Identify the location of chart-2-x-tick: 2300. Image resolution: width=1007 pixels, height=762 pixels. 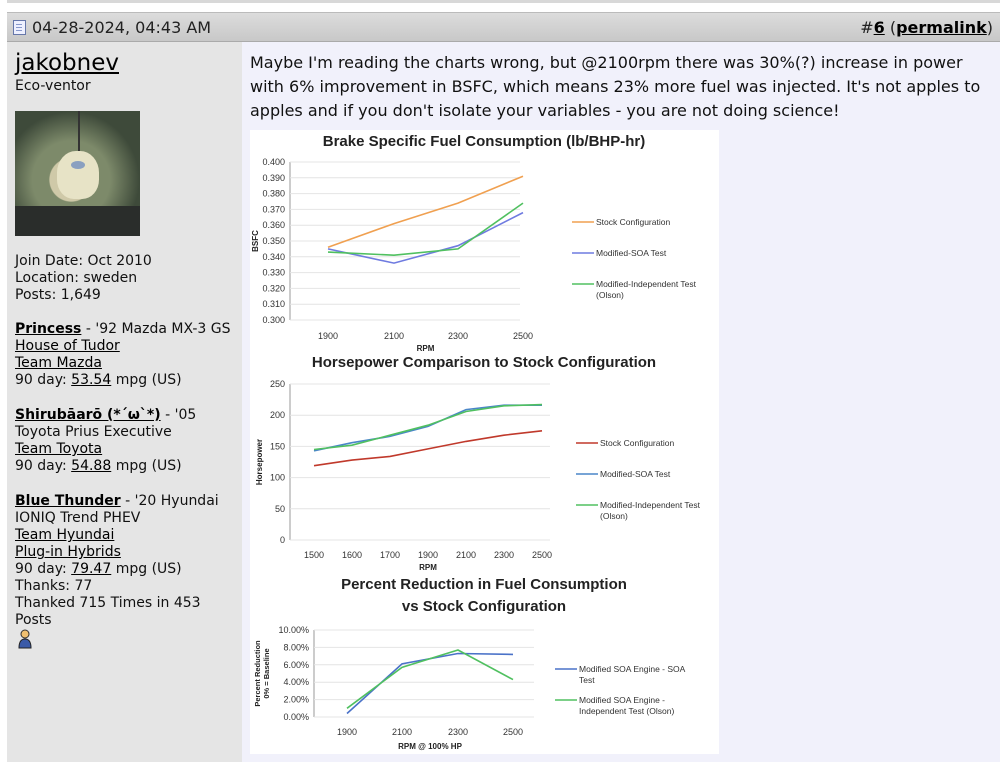
(504, 555).